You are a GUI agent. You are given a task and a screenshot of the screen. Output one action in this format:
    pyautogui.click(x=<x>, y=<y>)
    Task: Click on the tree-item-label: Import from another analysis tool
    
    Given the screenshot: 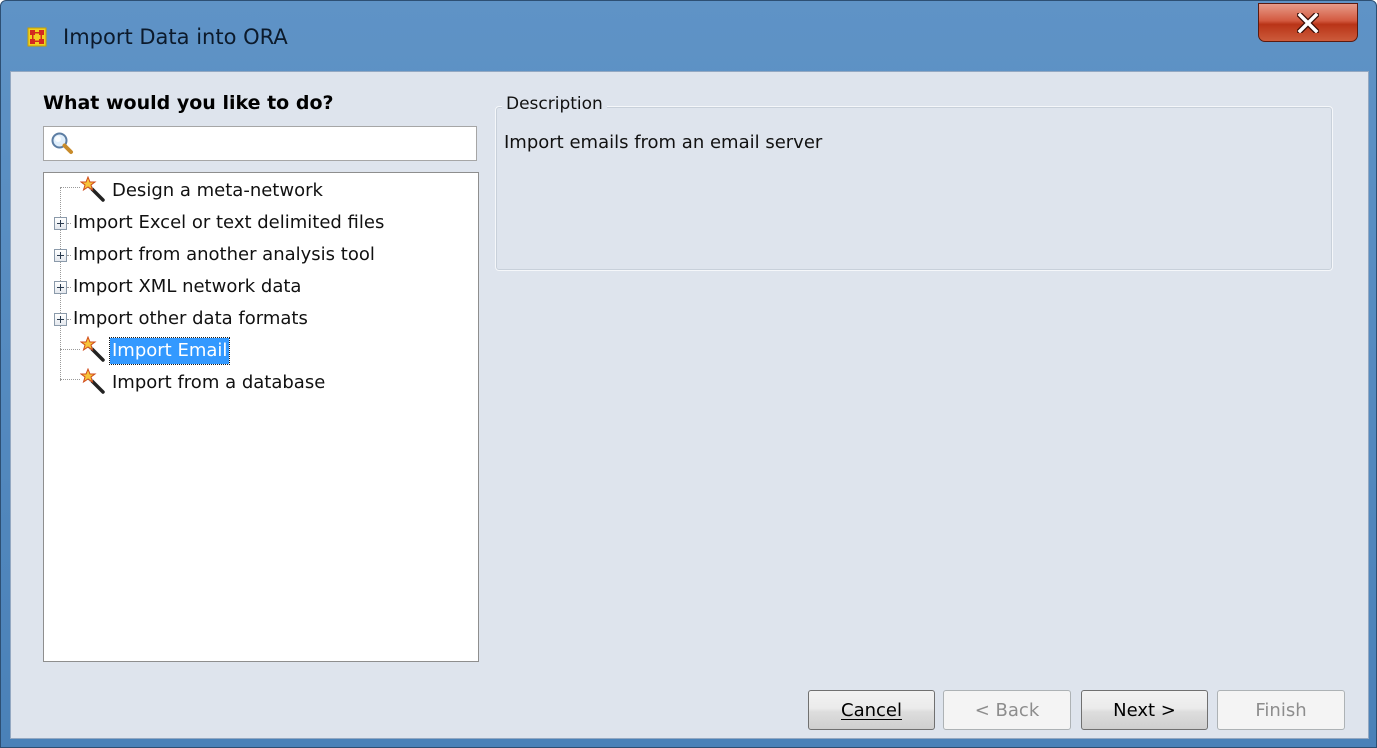 What is the action you would take?
    pyautogui.click(x=224, y=254)
    